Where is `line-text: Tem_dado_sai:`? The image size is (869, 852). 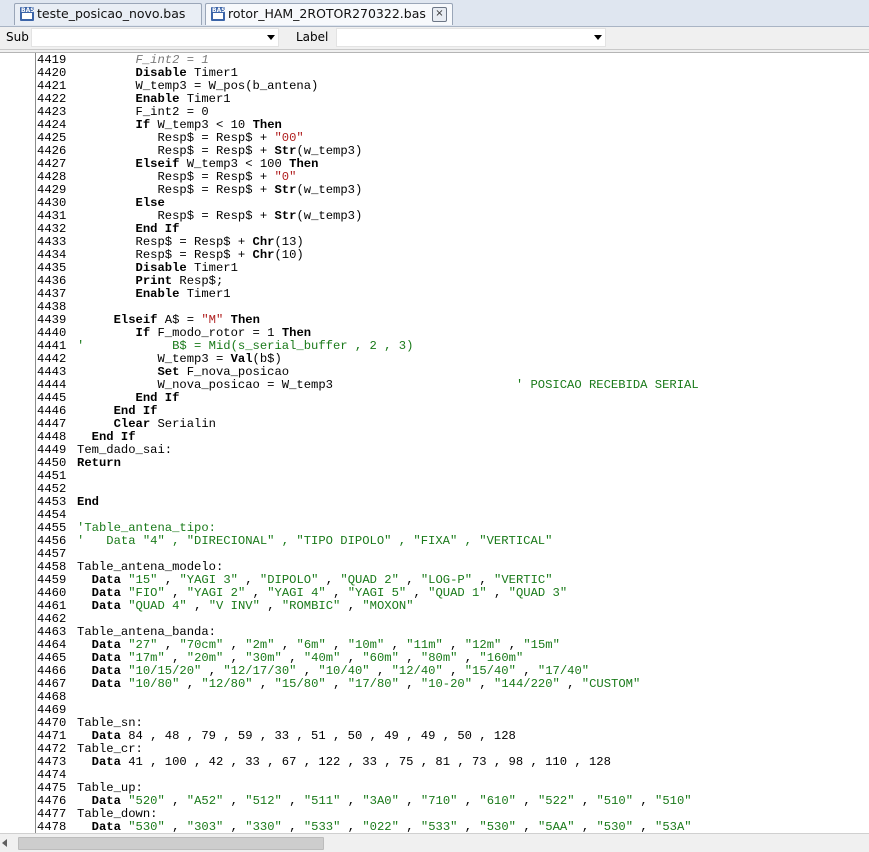
line-text: Tem_dado_sai: is located at coordinates (125, 450).